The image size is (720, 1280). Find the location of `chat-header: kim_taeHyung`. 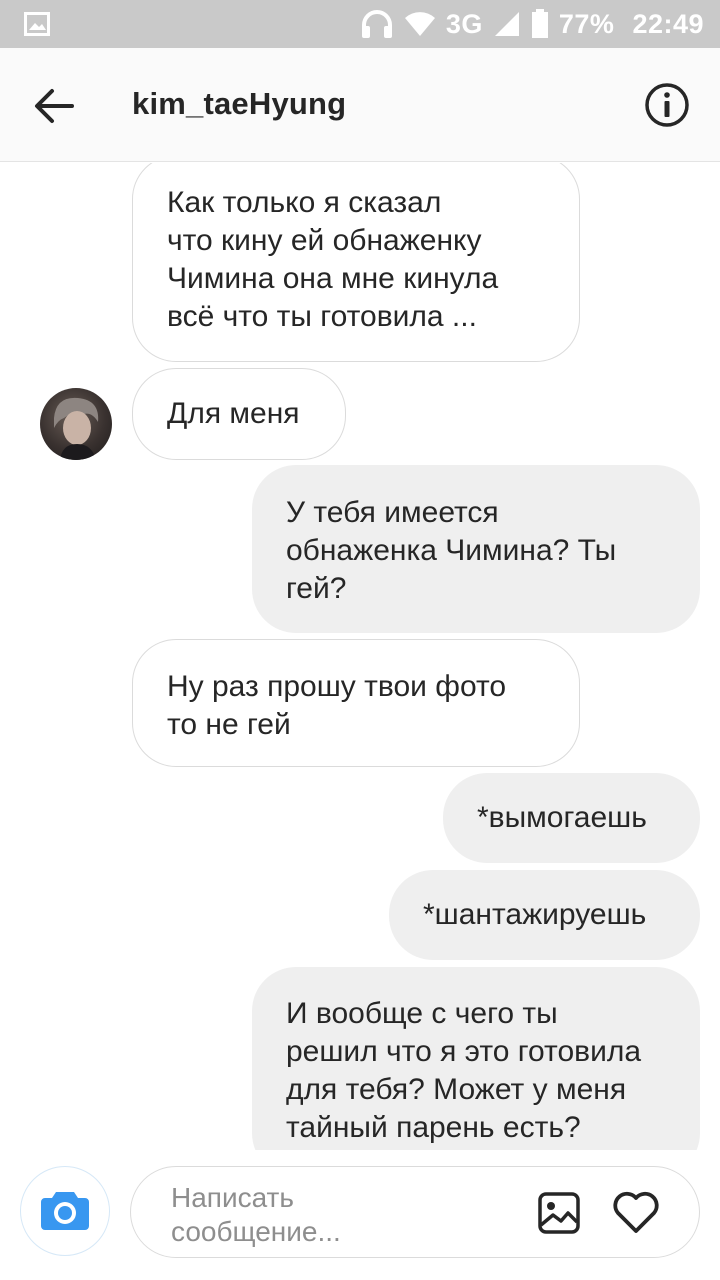

chat-header: kim_taeHyung is located at coordinates (360, 105).